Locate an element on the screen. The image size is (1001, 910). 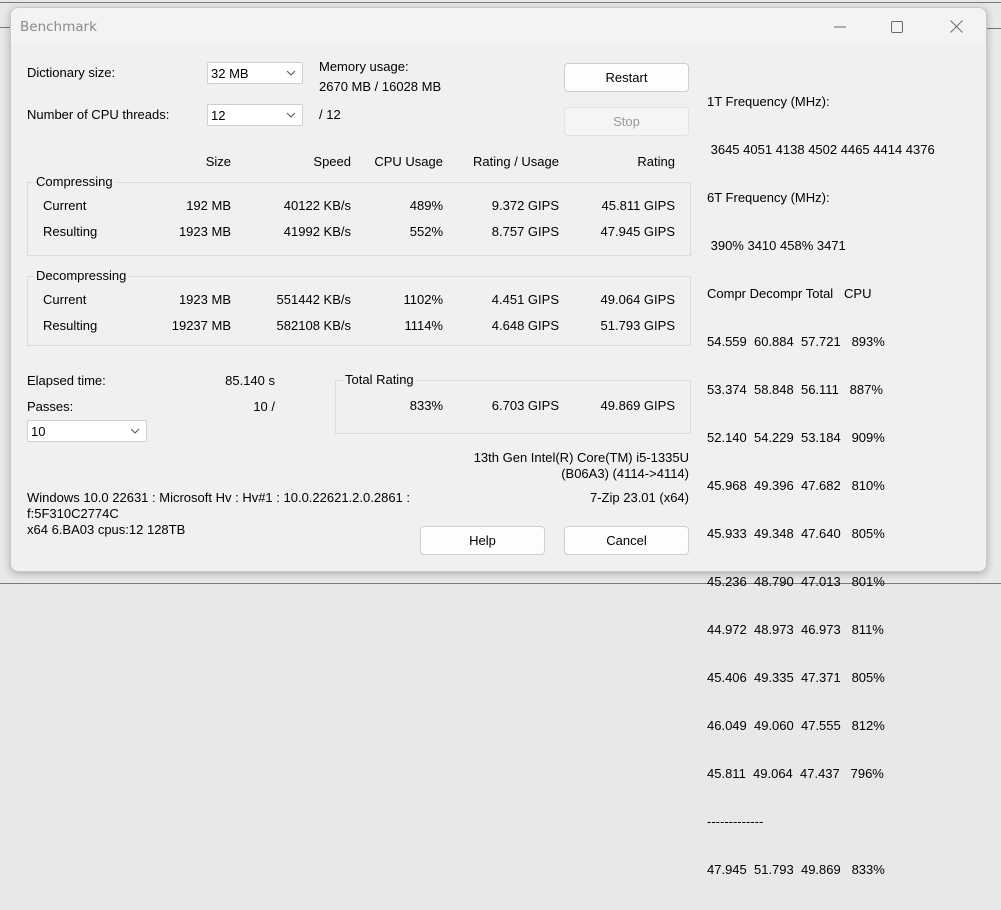
cpu-threads-max: / 12 is located at coordinates (330, 114).